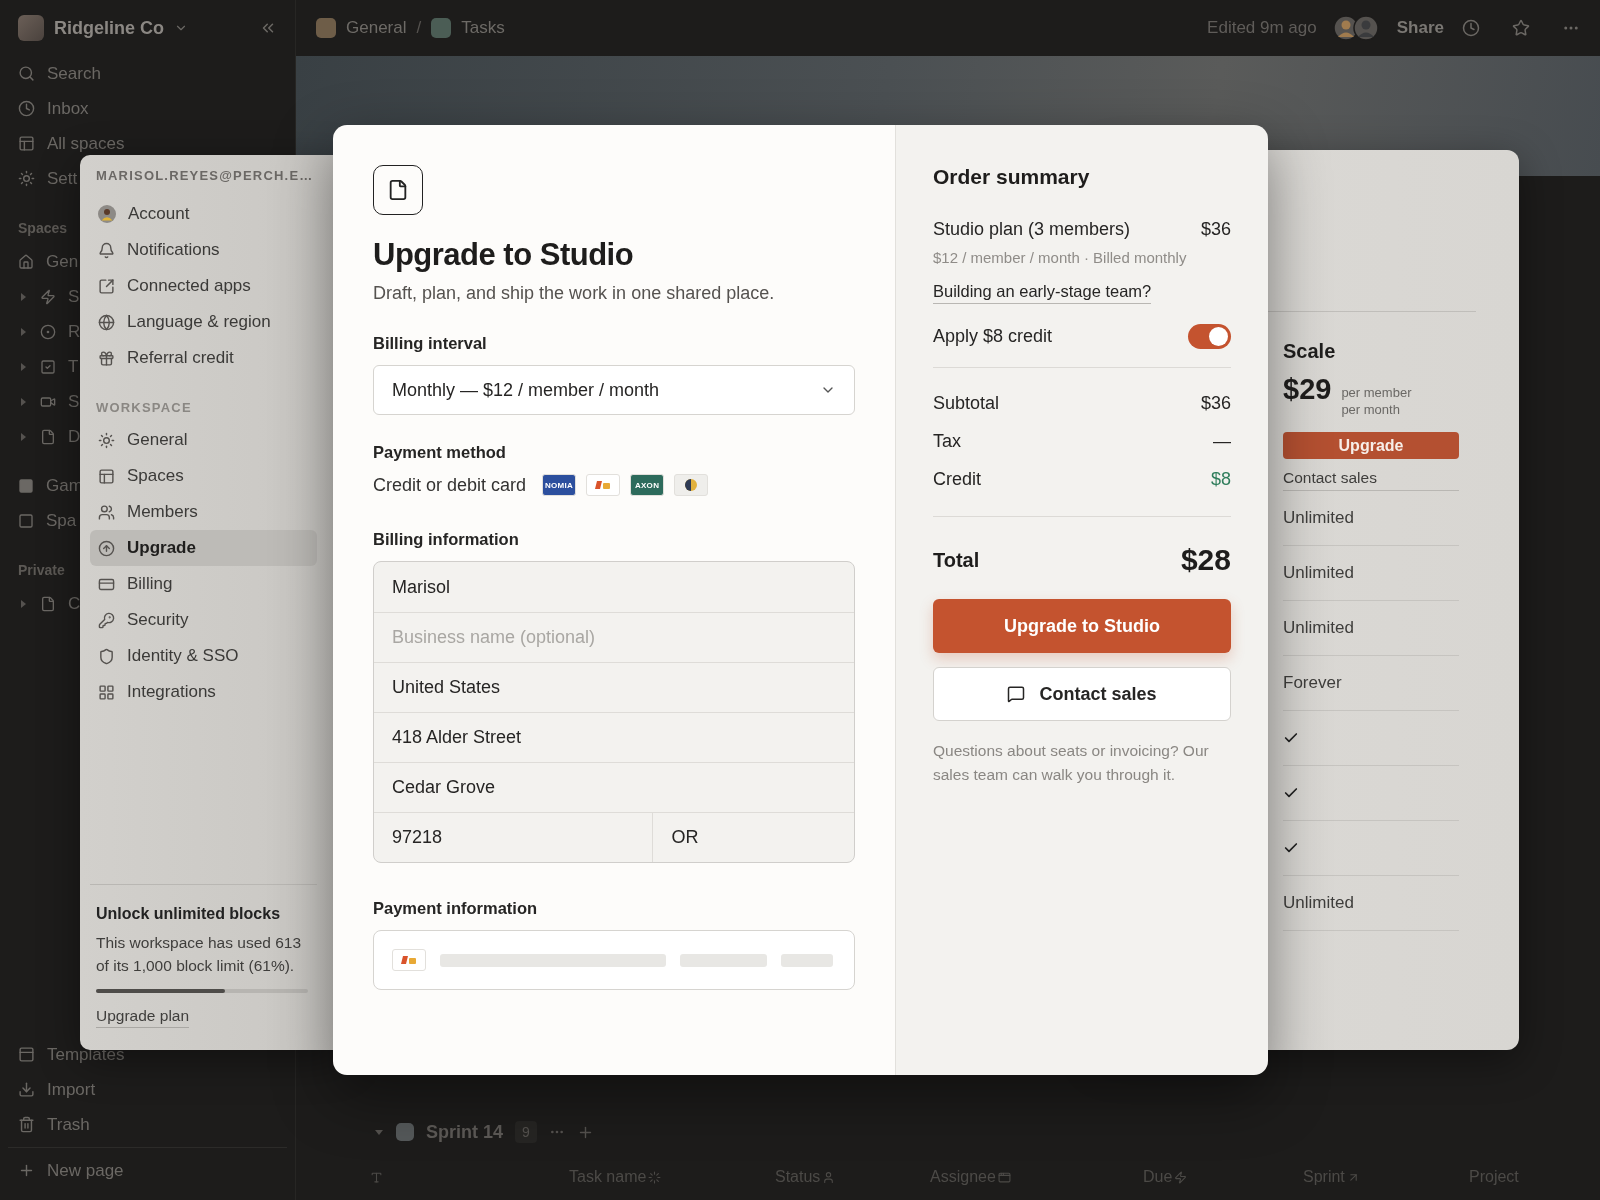 This screenshot has height=1200, width=1600. I want to click on sidebar-item: Gen, so click(39, 261).